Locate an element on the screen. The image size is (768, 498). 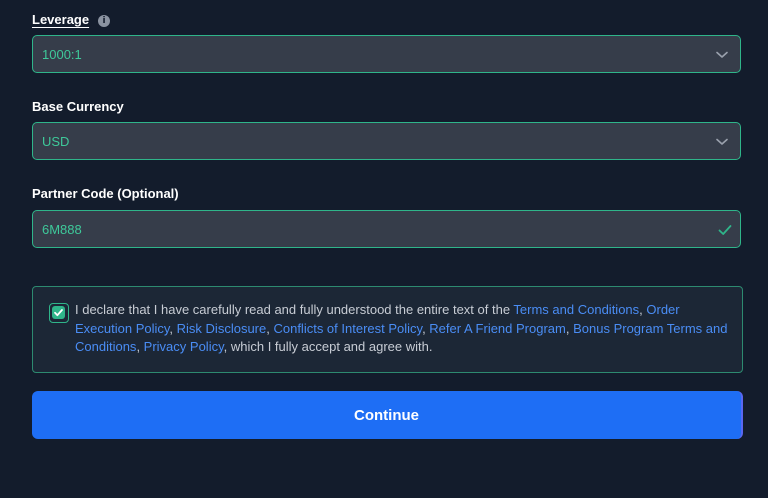
continue-button: Continue is located at coordinates (387, 415).